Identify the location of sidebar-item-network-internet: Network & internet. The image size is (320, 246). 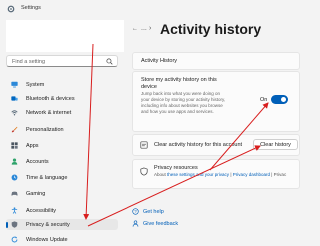
(62, 112).